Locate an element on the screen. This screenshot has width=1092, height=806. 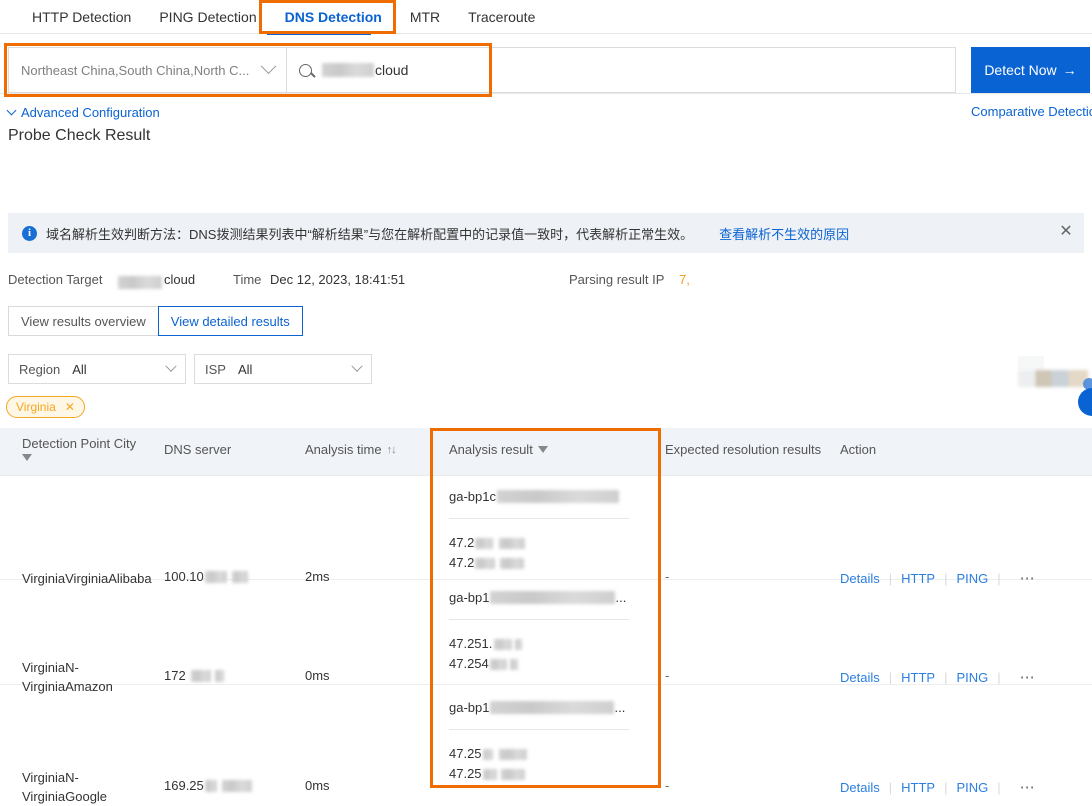
region-filter-value: All is located at coordinates (79, 369).